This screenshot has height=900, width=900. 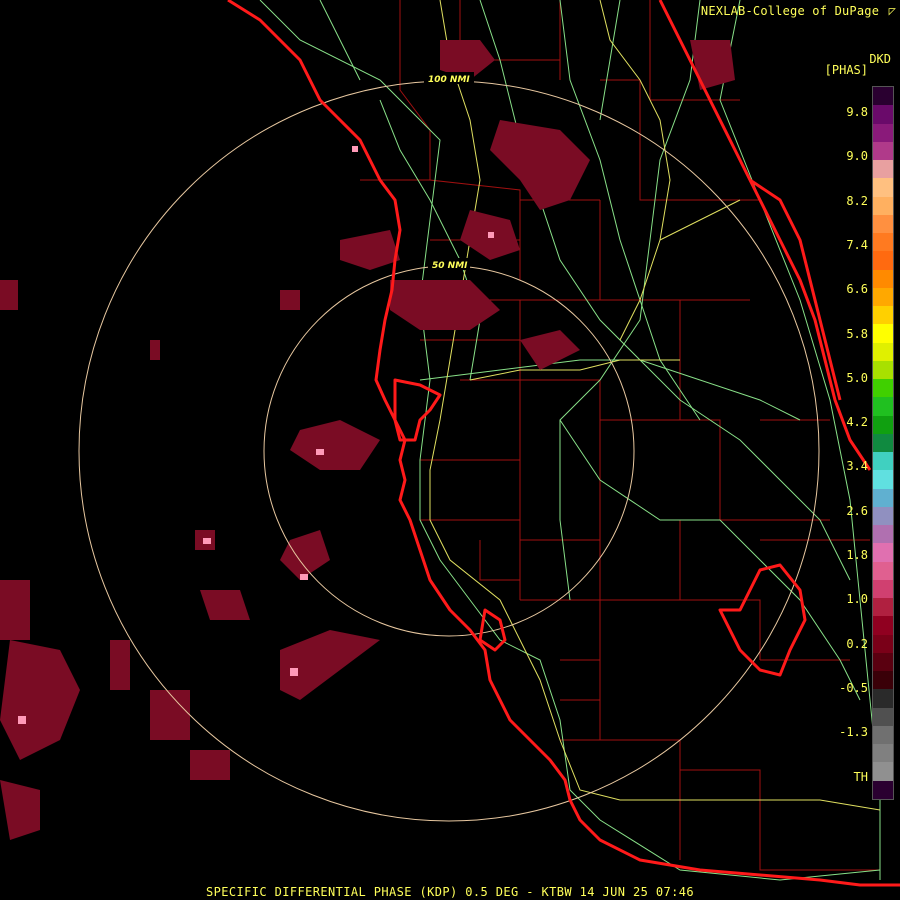 What do you see at coordinates (857, 200) in the screenshot?
I see `legend-tick-label: 8.2` at bounding box center [857, 200].